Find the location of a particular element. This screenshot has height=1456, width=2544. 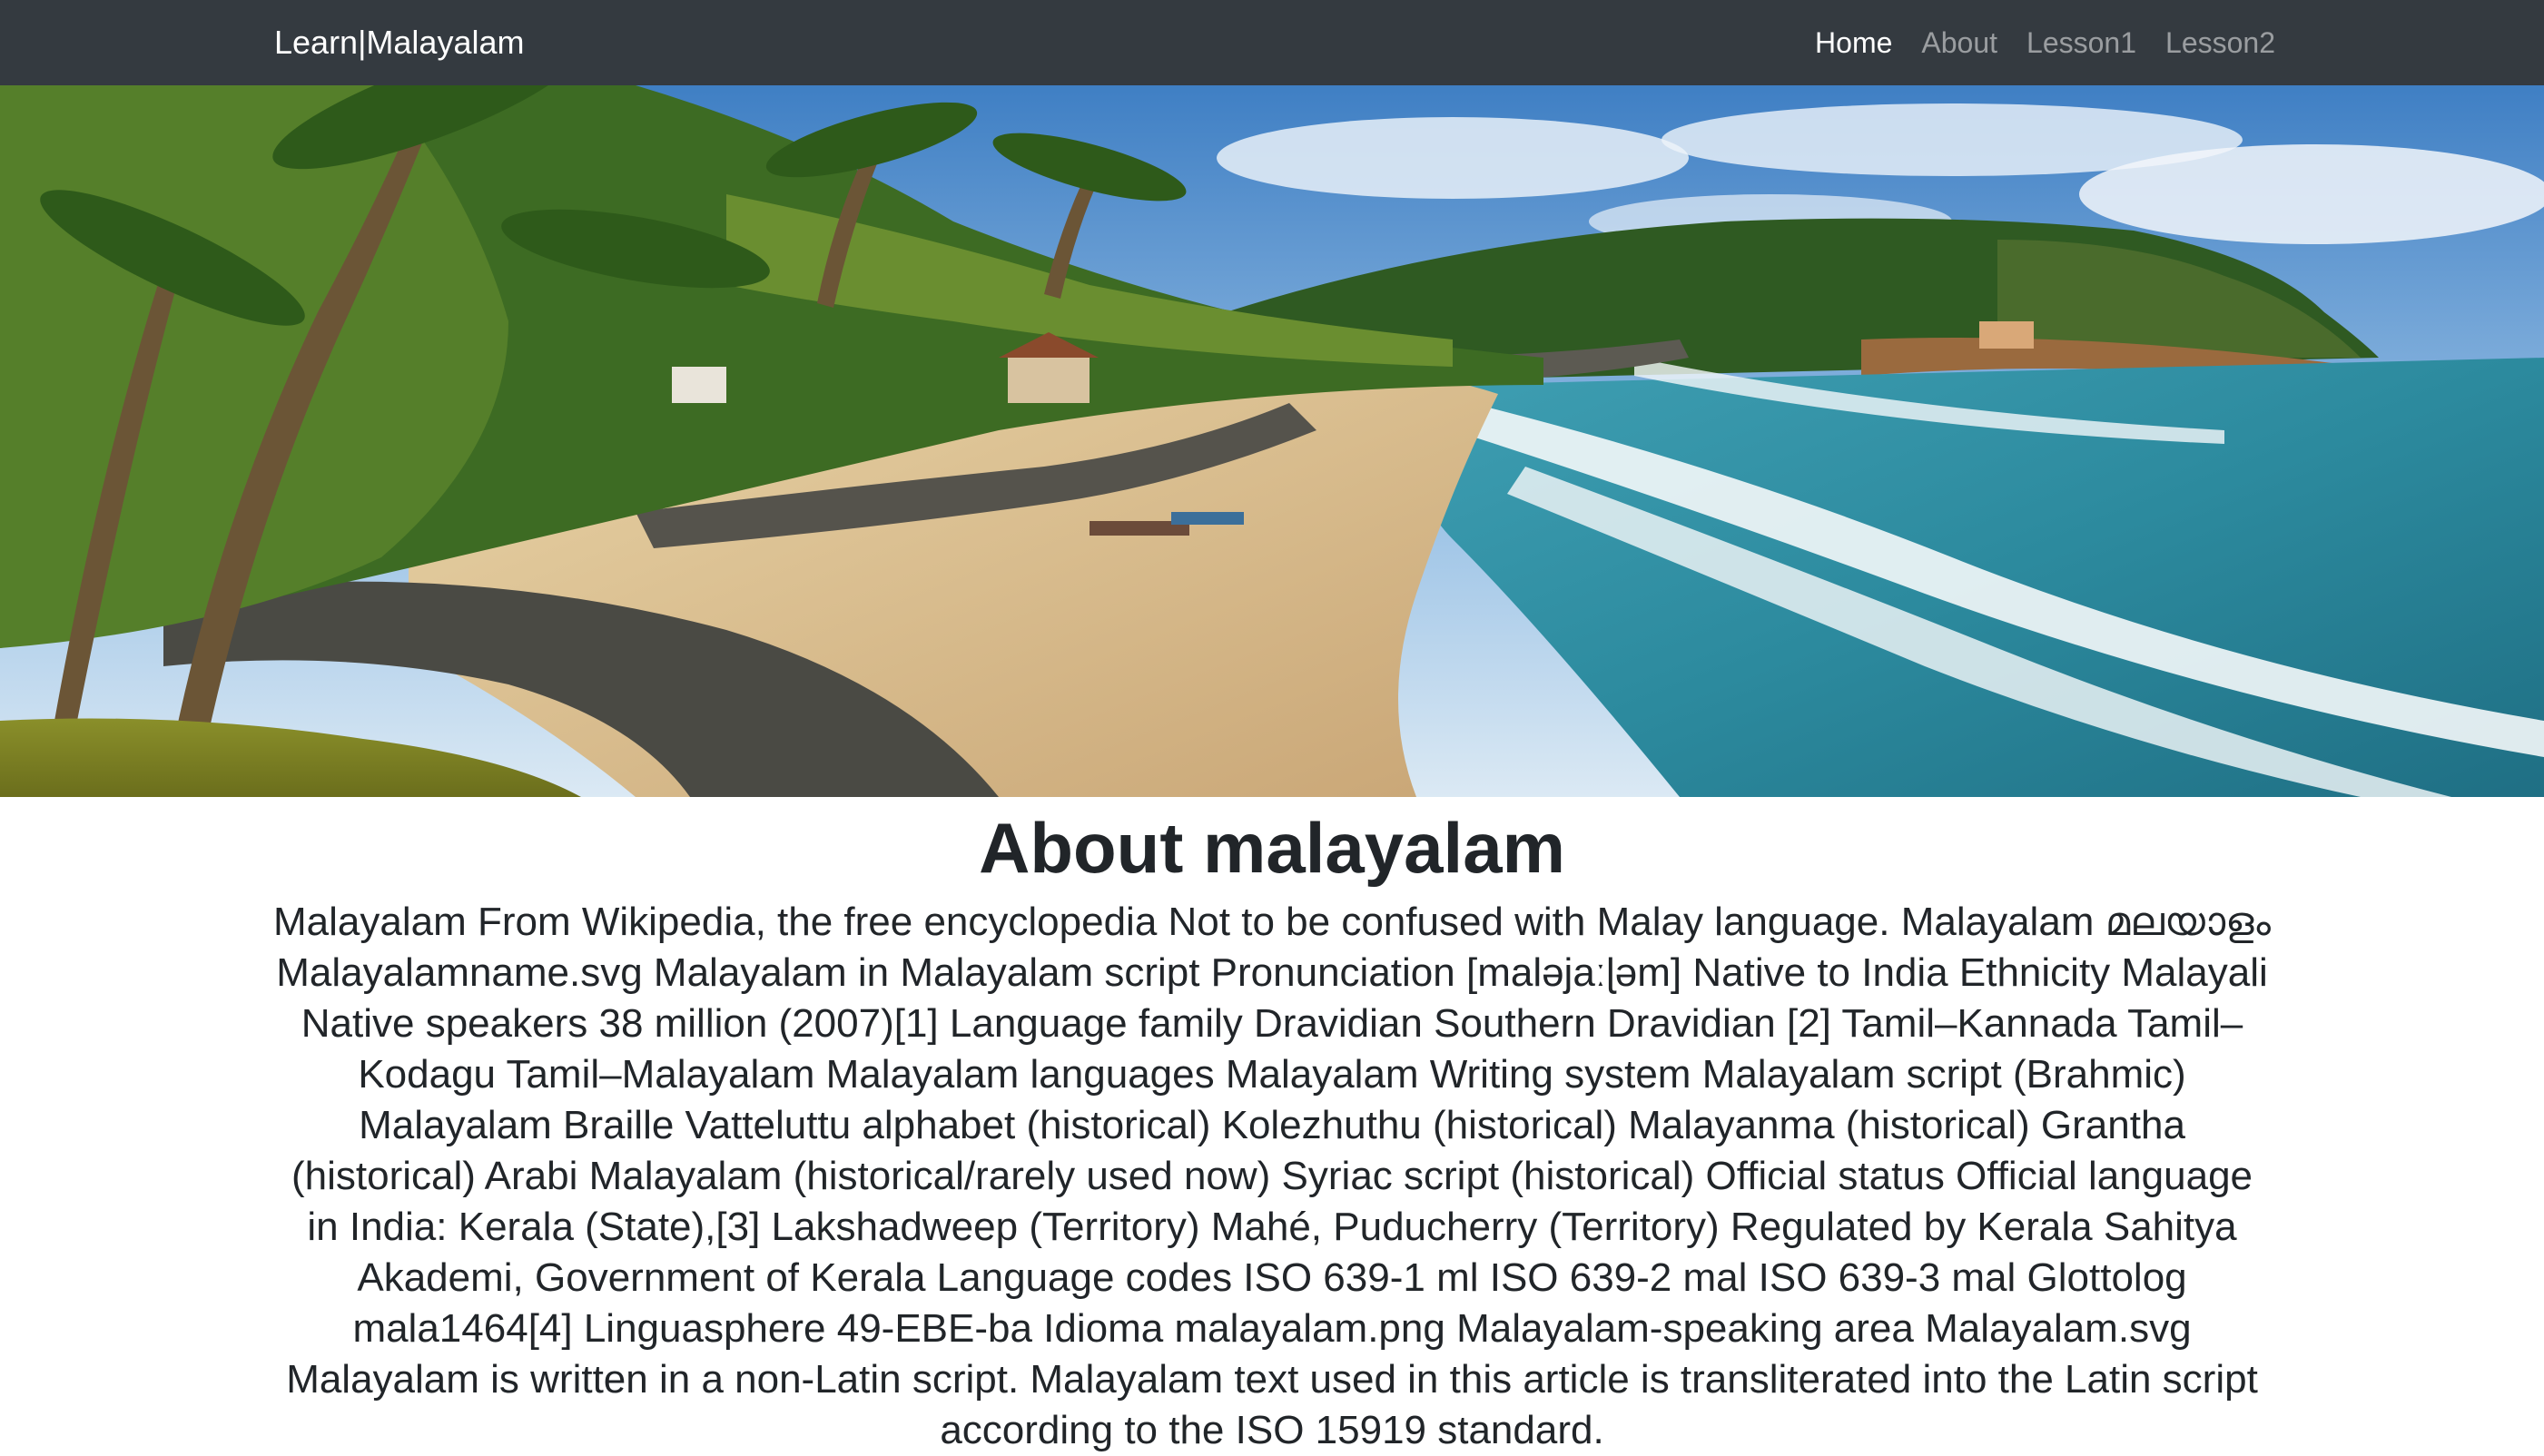

page-title: About malayalam is located at coordinates (1272, 848).